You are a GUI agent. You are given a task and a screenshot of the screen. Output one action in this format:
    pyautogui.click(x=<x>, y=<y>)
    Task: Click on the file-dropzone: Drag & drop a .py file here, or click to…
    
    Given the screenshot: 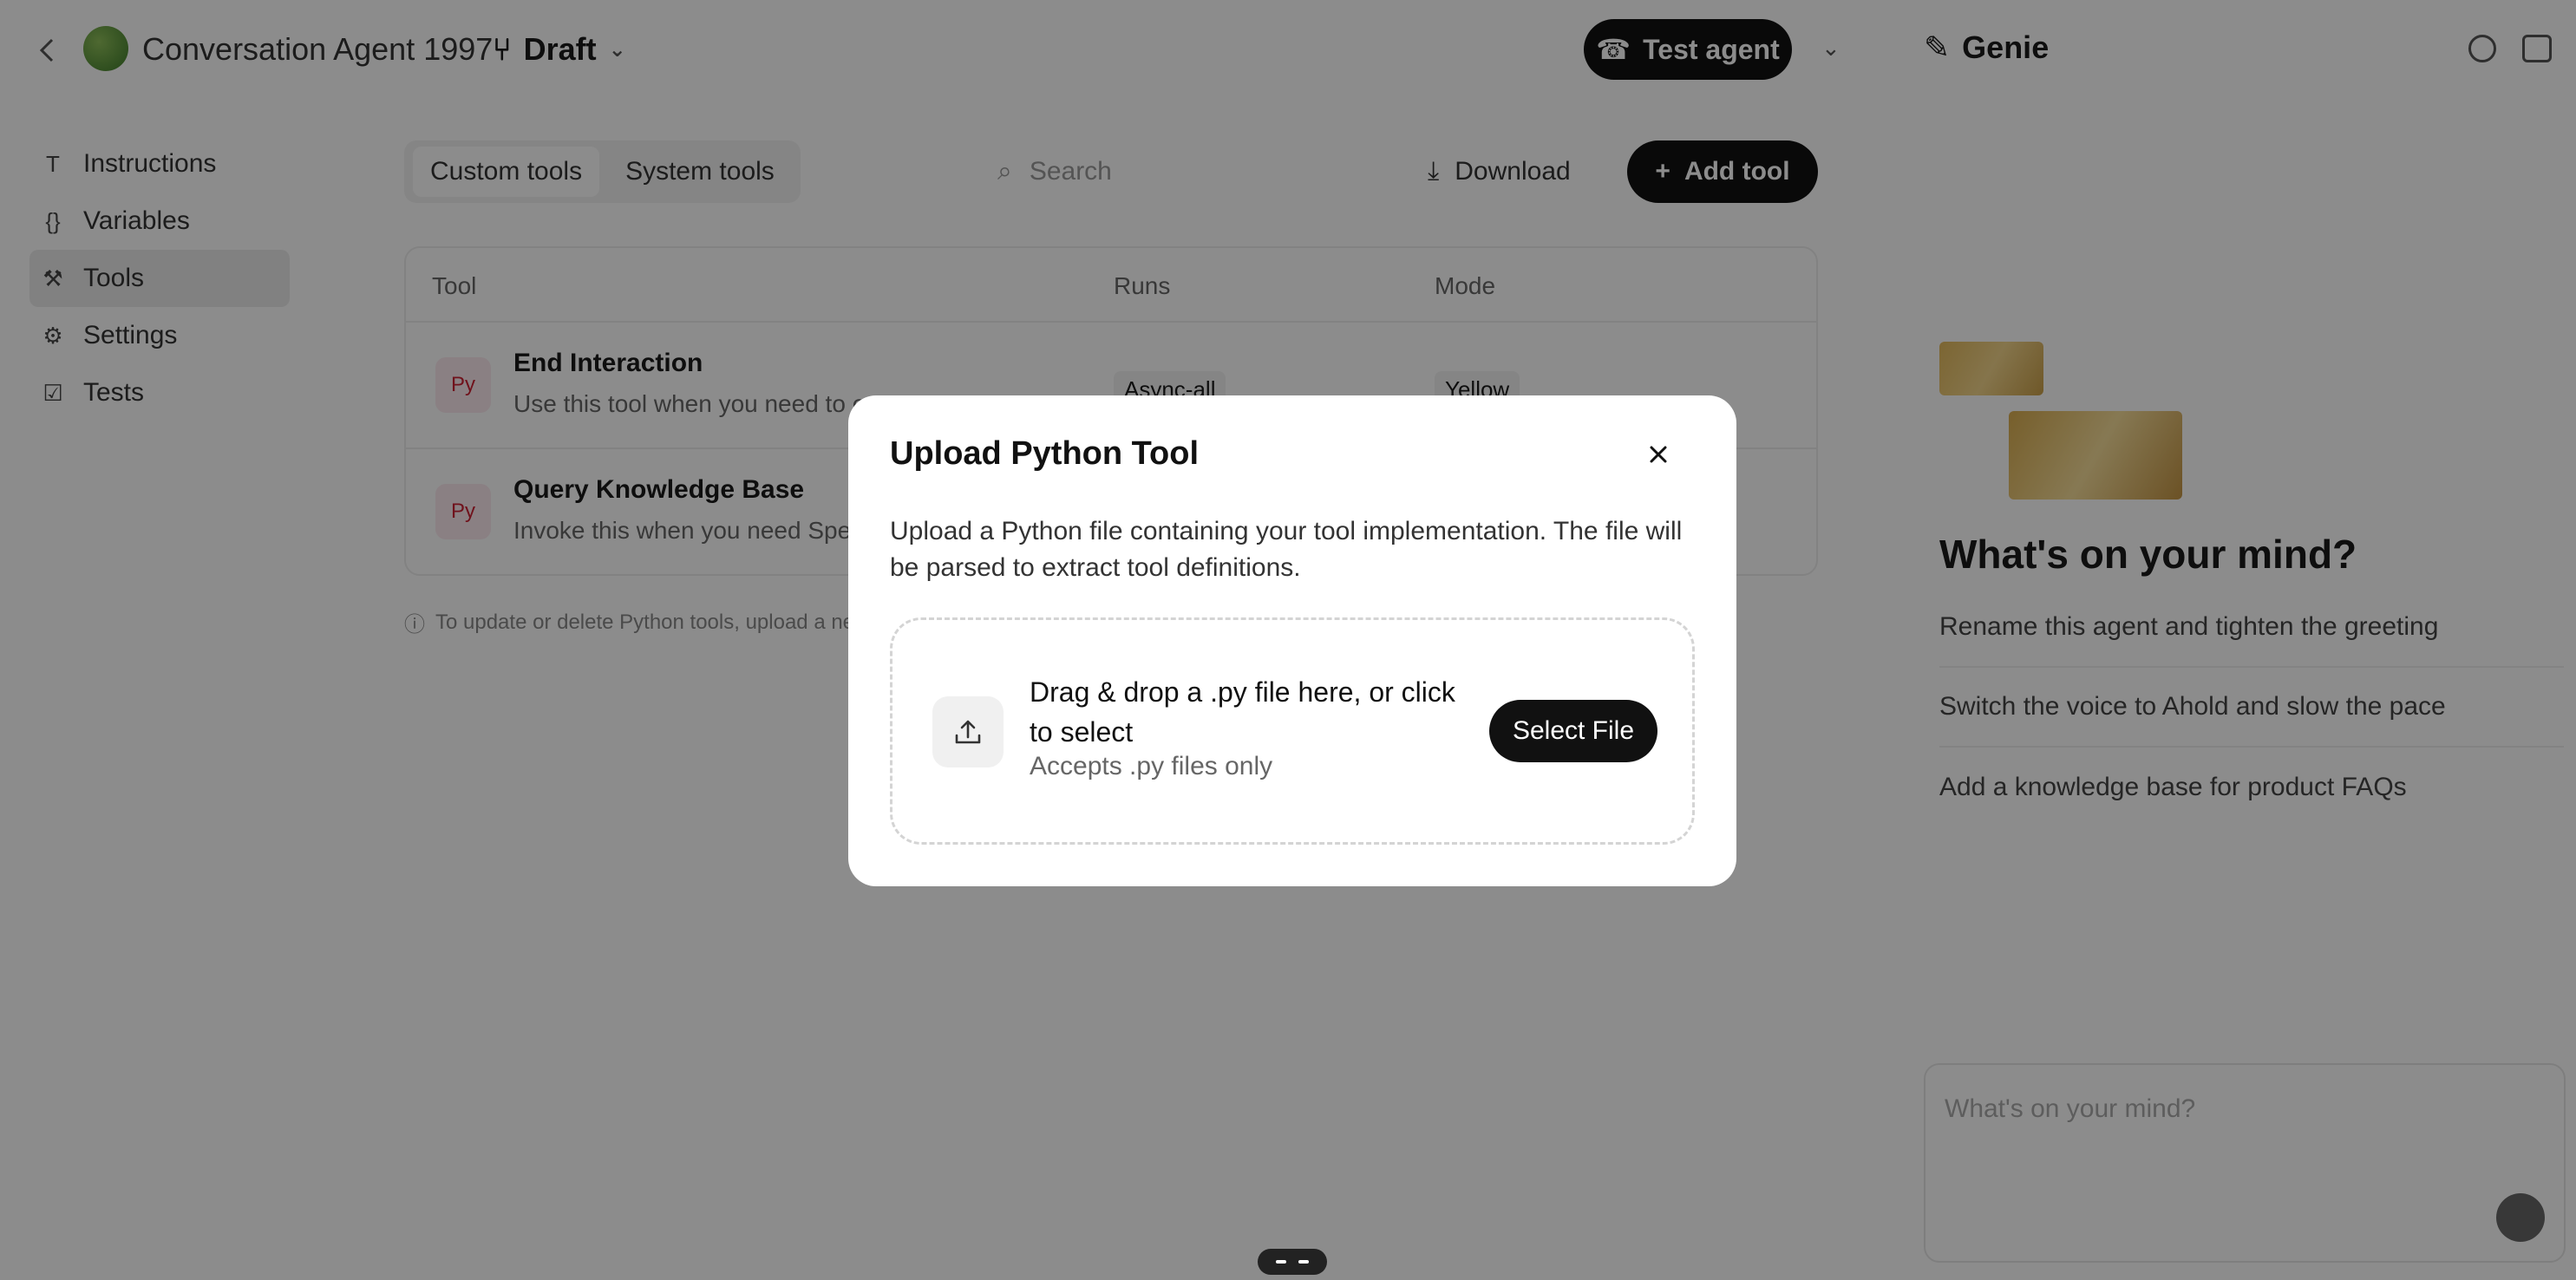 What is the action you would take?
    pyautogui.click(x=1292, y=731)
    